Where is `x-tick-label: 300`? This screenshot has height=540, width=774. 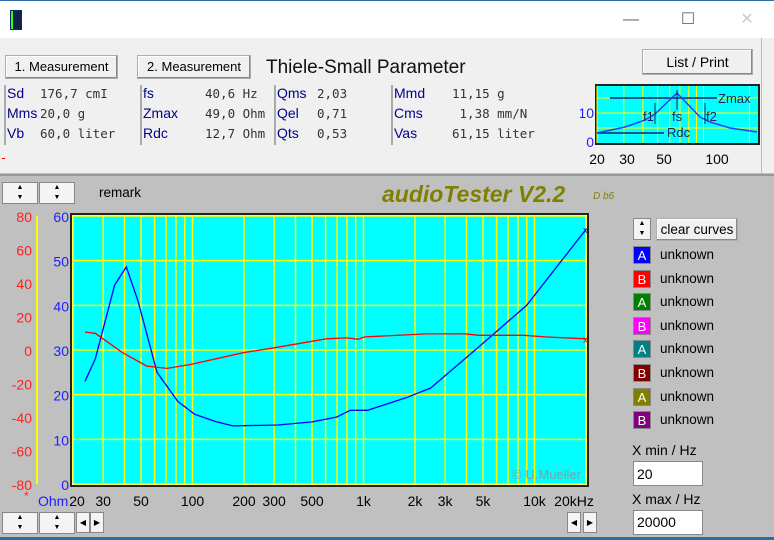 x-tick-label: 300 is located at coordinates (274, 501).